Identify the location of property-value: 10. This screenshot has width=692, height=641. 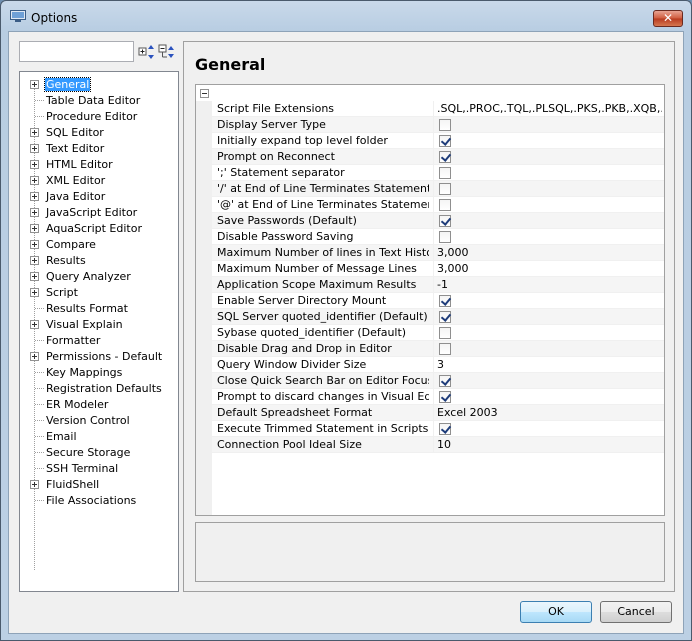
(549, 444).